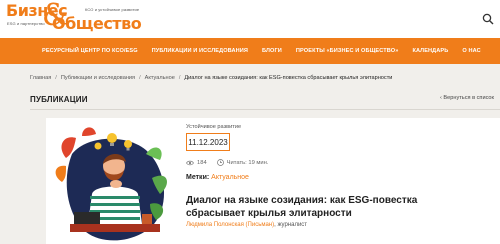  Describe the element at coordinates (291, 225) in the screenshot. I see `author-role: , журналист` at that location.